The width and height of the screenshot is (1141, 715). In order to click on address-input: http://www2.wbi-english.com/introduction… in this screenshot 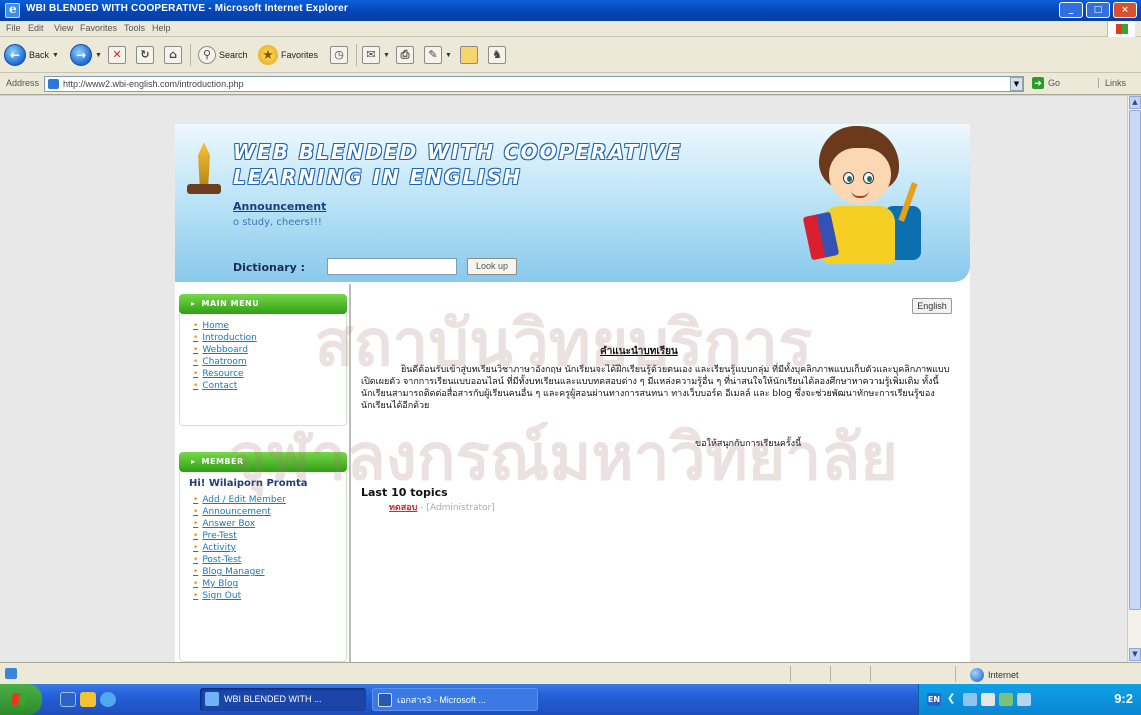, I will do `click(534, 84)`.